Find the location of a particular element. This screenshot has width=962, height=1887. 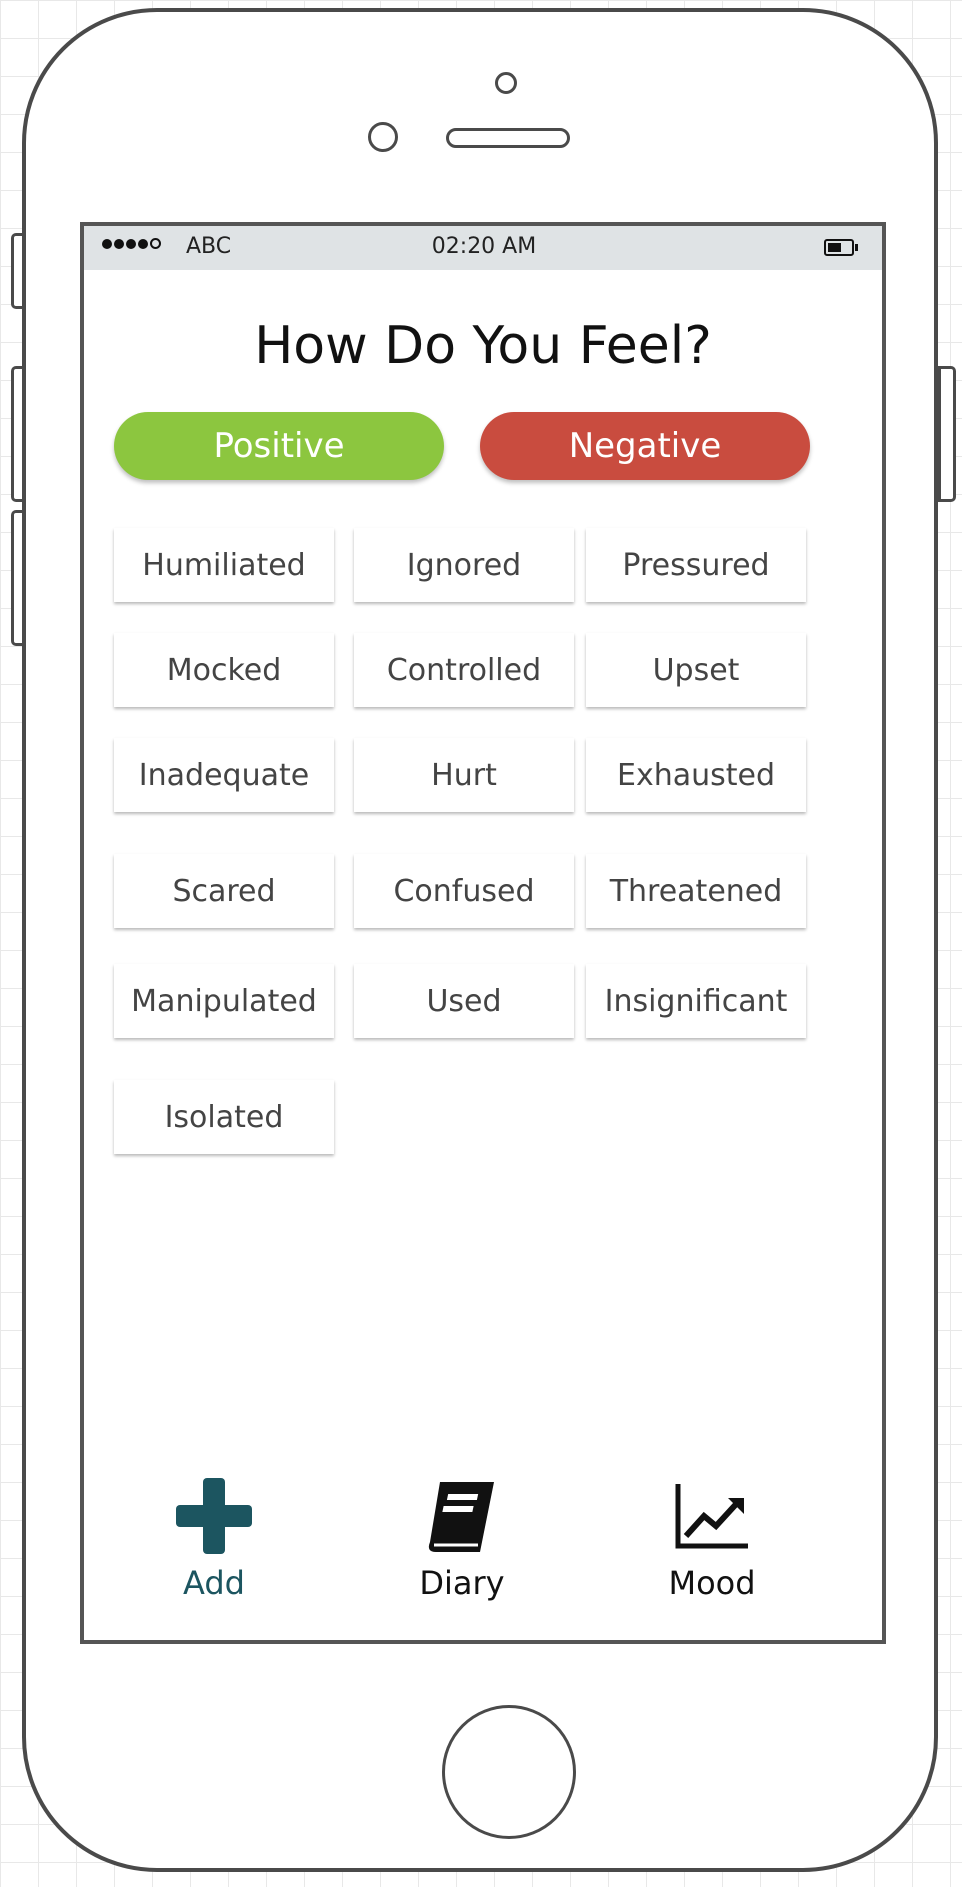

page-title: How Do You Feel? is located at coordinates (483, 346).